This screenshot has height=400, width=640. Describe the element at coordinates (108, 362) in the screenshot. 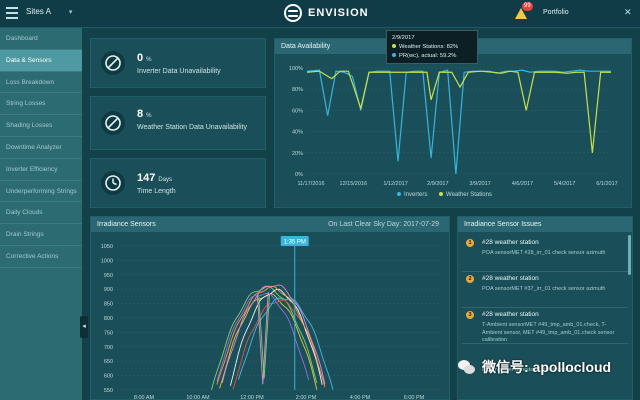

I see `y-tick-label: 650` at that location.